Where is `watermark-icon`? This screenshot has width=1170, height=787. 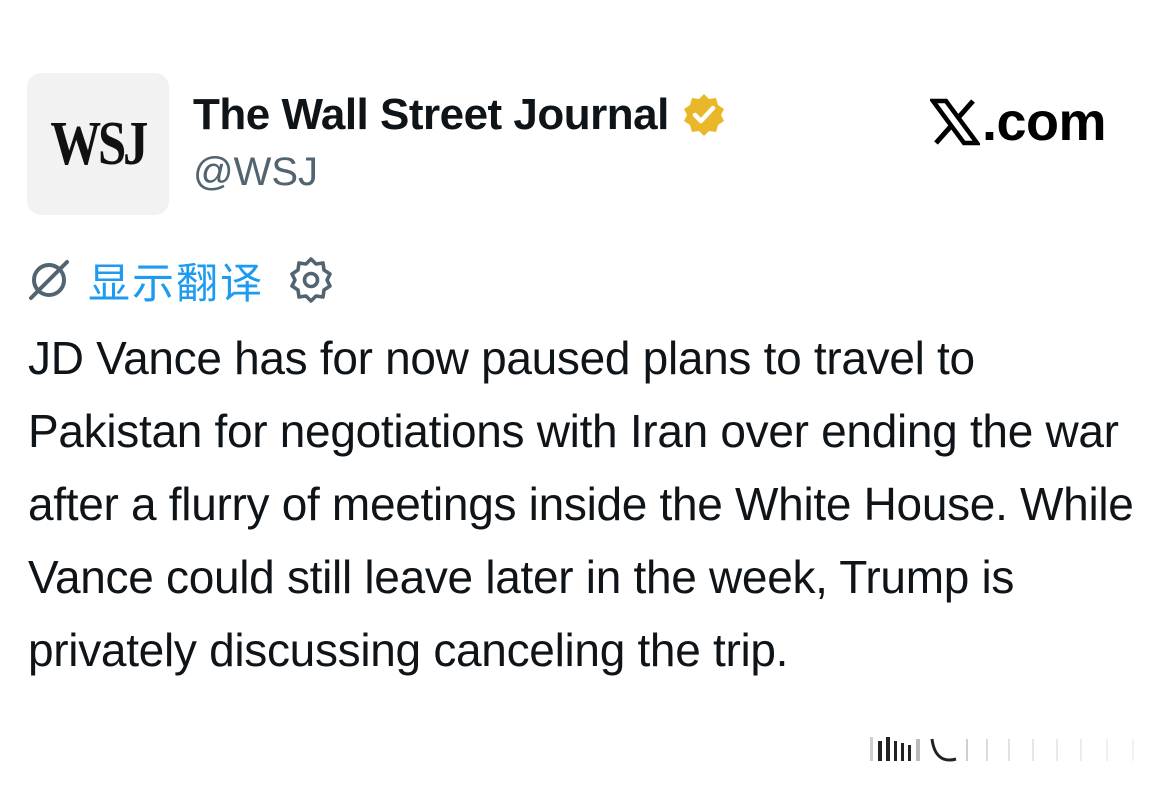 watermark-icon is located at coordinates (1002, 749).